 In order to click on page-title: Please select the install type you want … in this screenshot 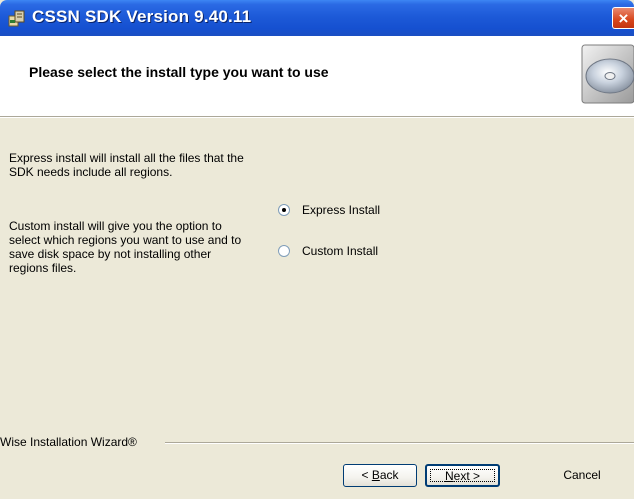, I will do `click(179, 72)`.